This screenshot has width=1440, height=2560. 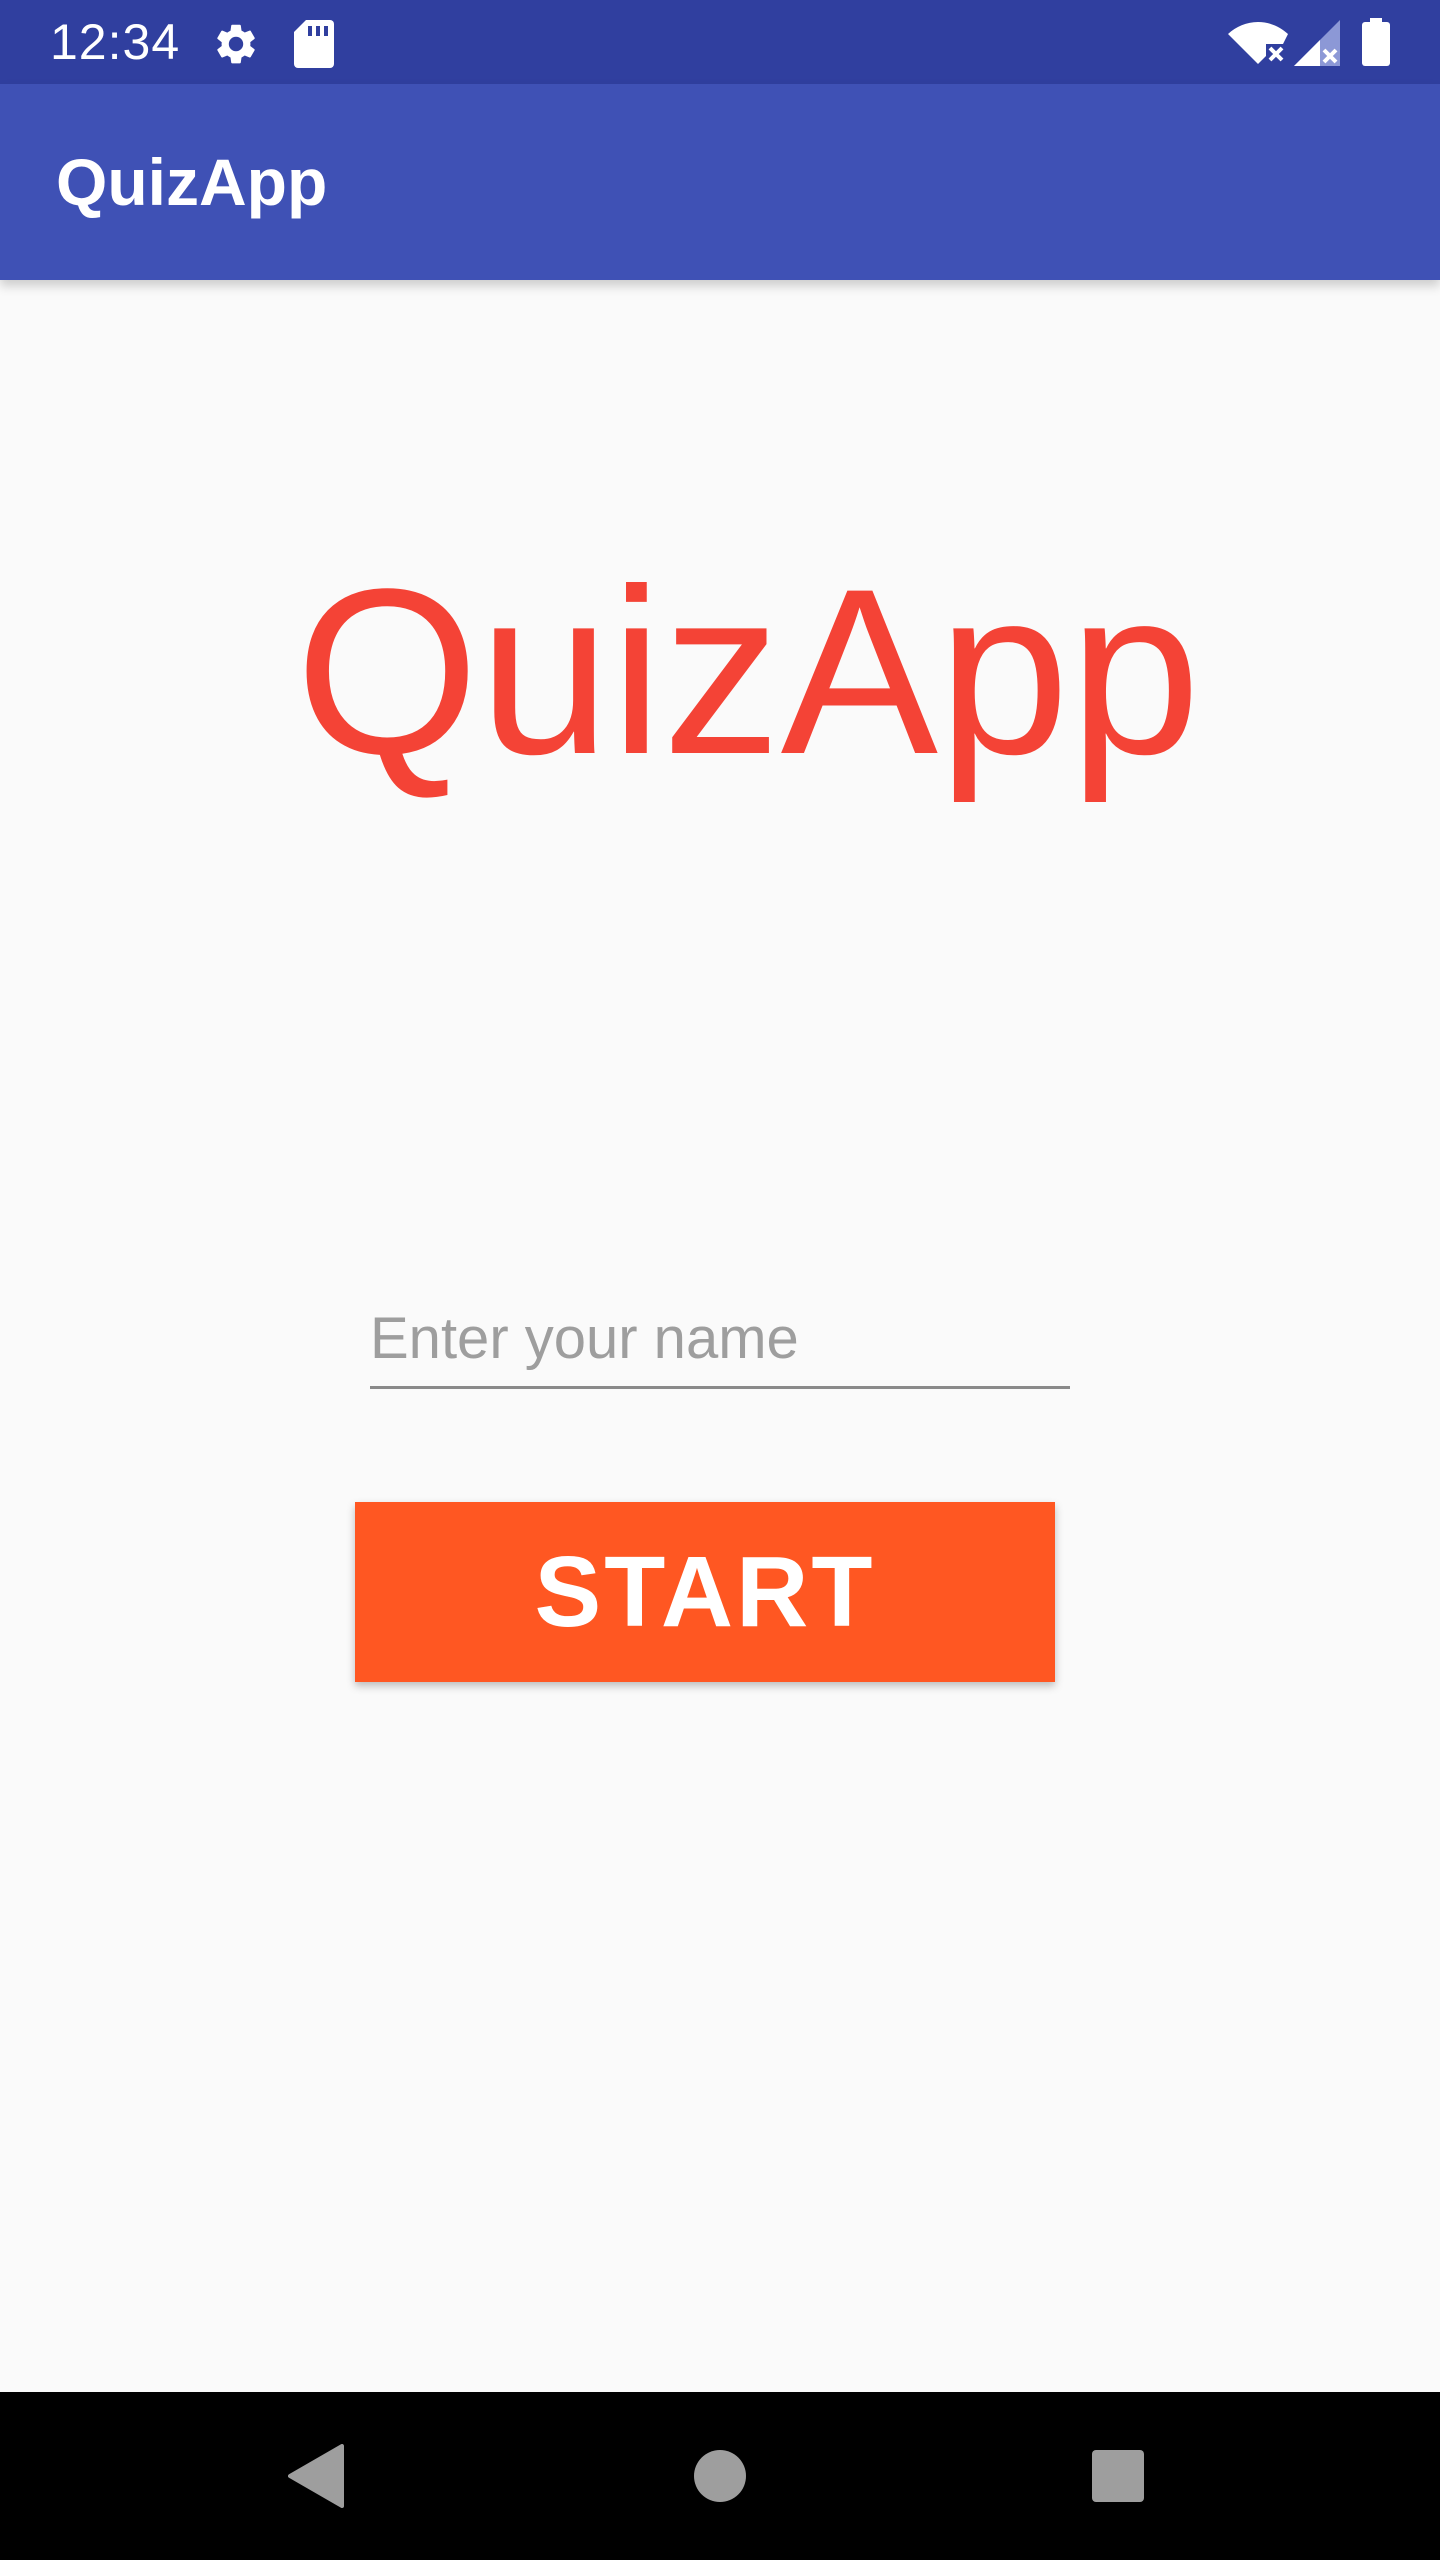 I want to click on home-icon, so click(x=720, y=2476).